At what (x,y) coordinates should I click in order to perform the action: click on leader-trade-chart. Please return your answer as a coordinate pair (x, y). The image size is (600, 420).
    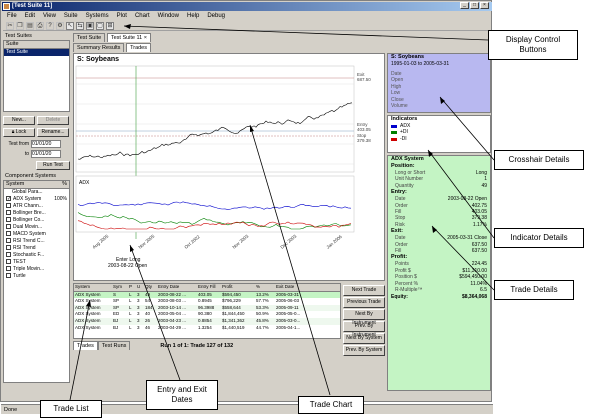
    Looking at the image, I should click on (290, 260).